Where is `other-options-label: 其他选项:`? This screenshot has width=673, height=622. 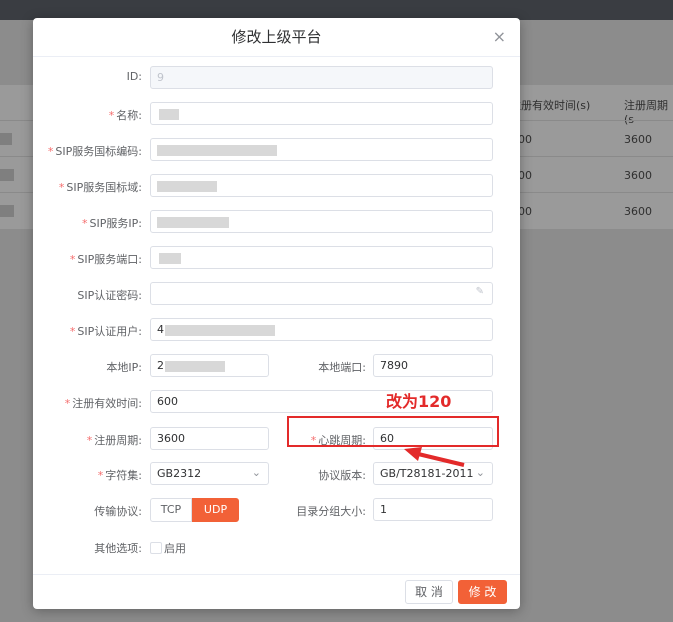 other-options-label: 其他选项: is located at coordinates (118, 548).